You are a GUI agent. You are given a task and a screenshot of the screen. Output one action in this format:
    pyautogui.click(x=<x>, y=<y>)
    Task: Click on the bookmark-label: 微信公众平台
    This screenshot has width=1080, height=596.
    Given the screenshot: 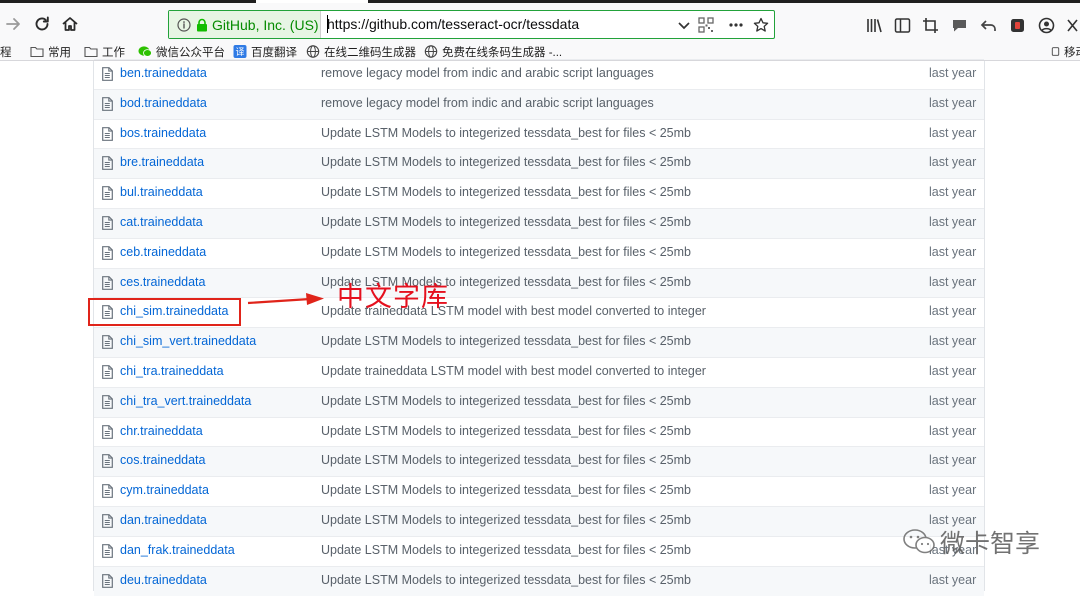 What is the action you would take?
    pyautogui.click(x=190, y=52)
    